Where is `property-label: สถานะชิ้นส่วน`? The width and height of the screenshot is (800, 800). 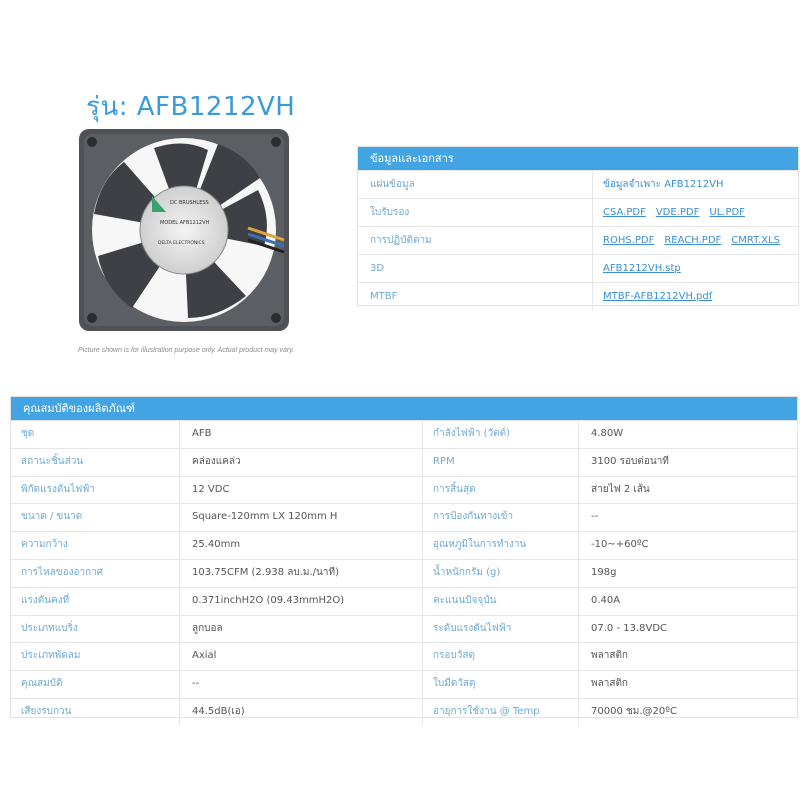 property-label: สถานะชิ้นส่วน is located at coordinates (52, 461).